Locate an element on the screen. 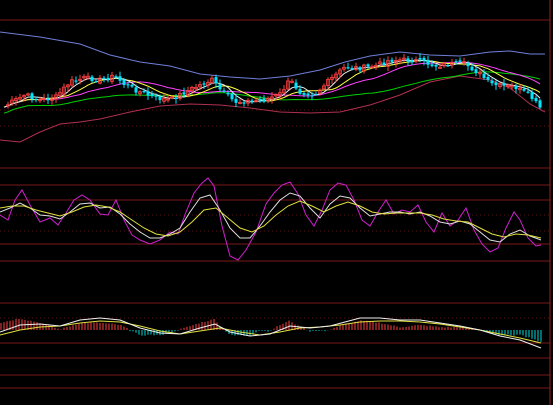 The image size is (553, 405). kdj-d-line is located at coordinates (271, 219).